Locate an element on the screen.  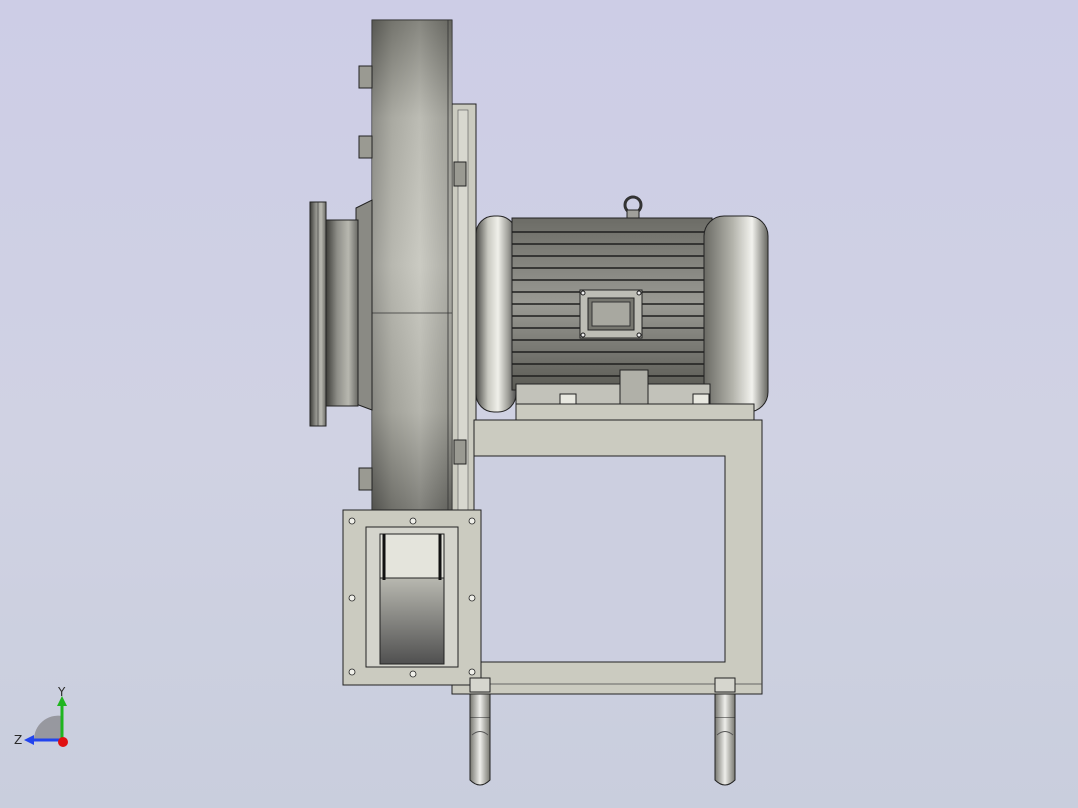
z-axis-label: Z is located at coordinates (18, 740).